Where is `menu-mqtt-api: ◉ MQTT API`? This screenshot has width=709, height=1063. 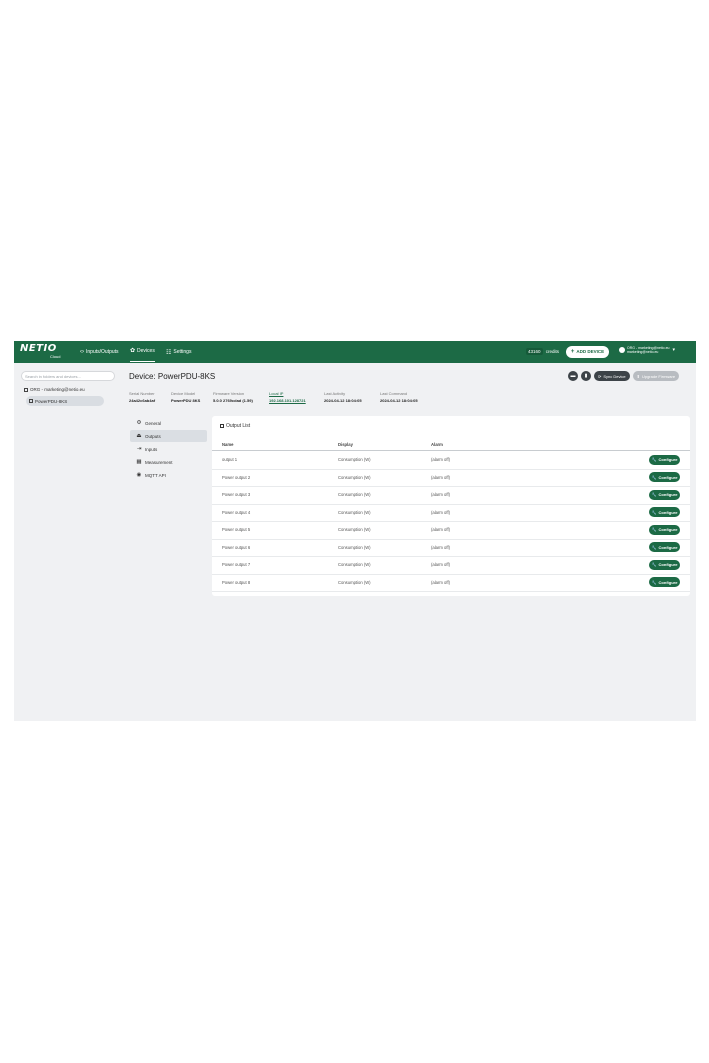 menu-mqtt-api: ◉ MQTT API is located at coordinates (168, 475).